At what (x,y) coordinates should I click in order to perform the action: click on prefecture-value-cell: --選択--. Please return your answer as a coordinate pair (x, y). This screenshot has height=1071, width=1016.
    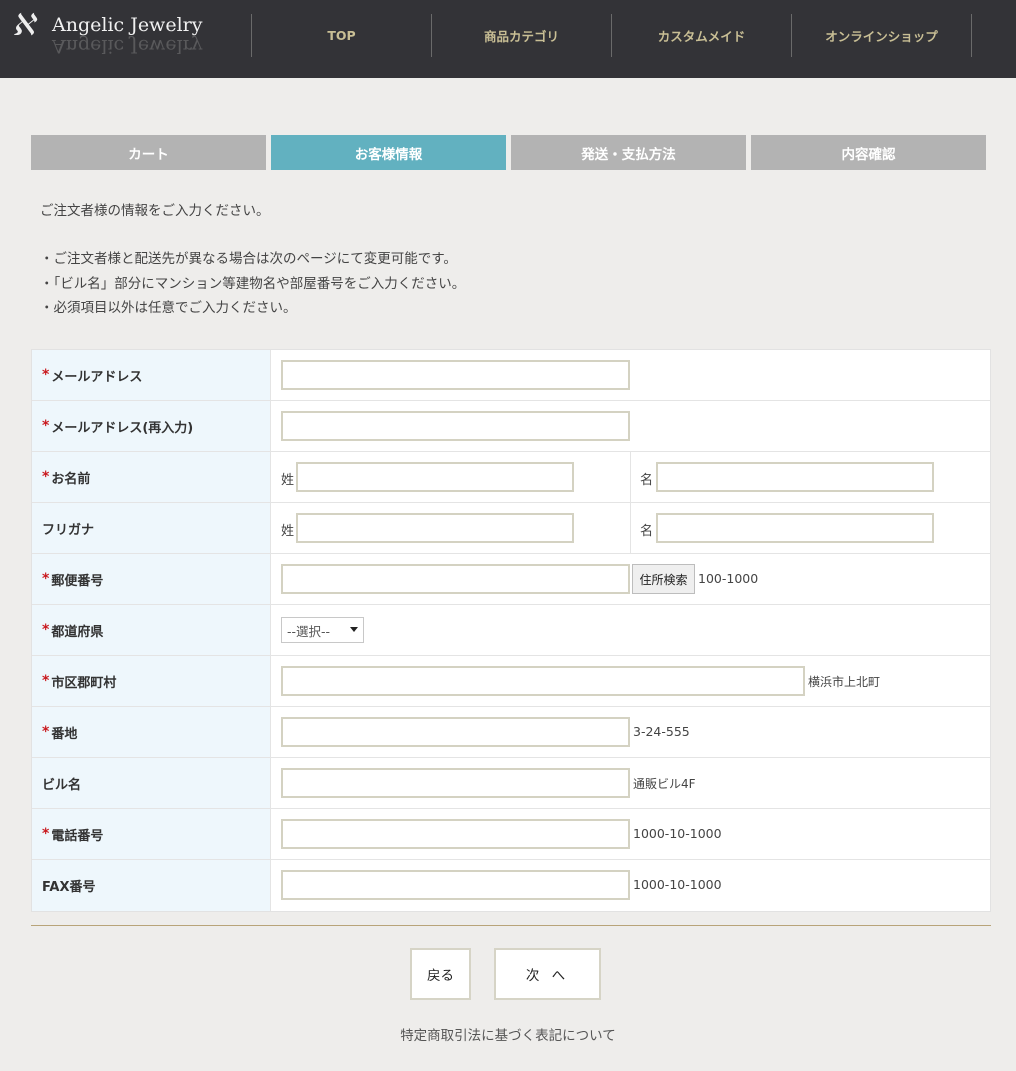
    Looking at the image, I should click on (630, 630).